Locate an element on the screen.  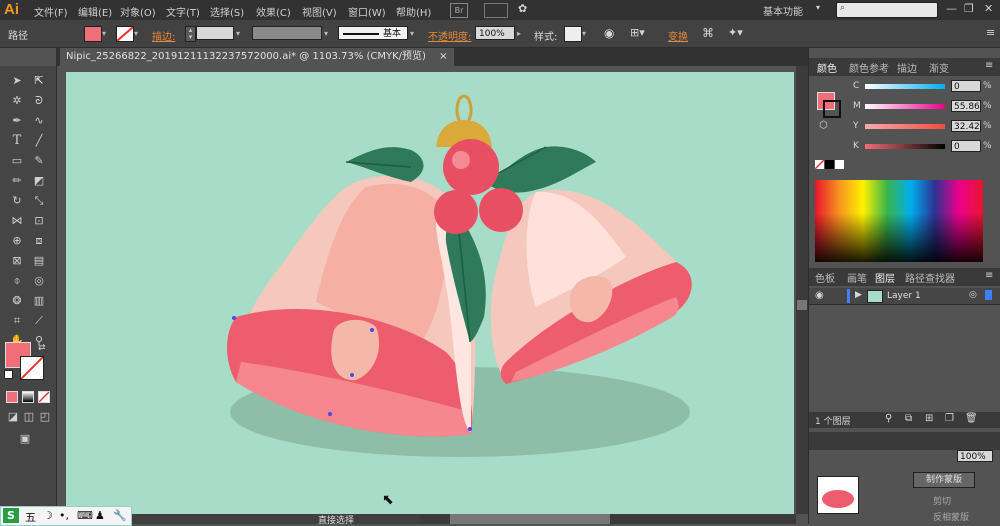
rotate-tool-icon: ↻ is located at coordinates (17, 201).